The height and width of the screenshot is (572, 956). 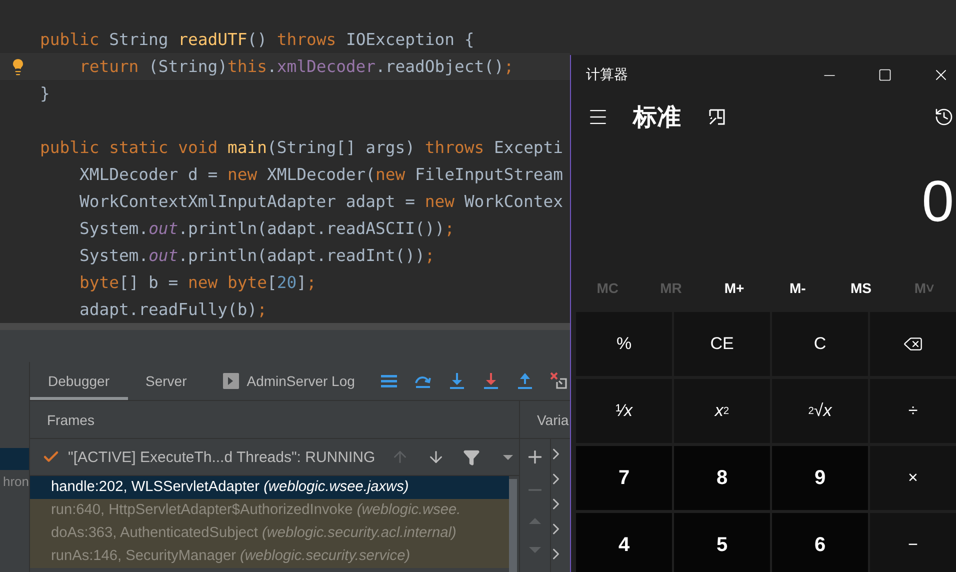 What do you see at coordinates (722, 478) in the screenshot?
I see `digit-key: 8` at bounding box center [722, 478].